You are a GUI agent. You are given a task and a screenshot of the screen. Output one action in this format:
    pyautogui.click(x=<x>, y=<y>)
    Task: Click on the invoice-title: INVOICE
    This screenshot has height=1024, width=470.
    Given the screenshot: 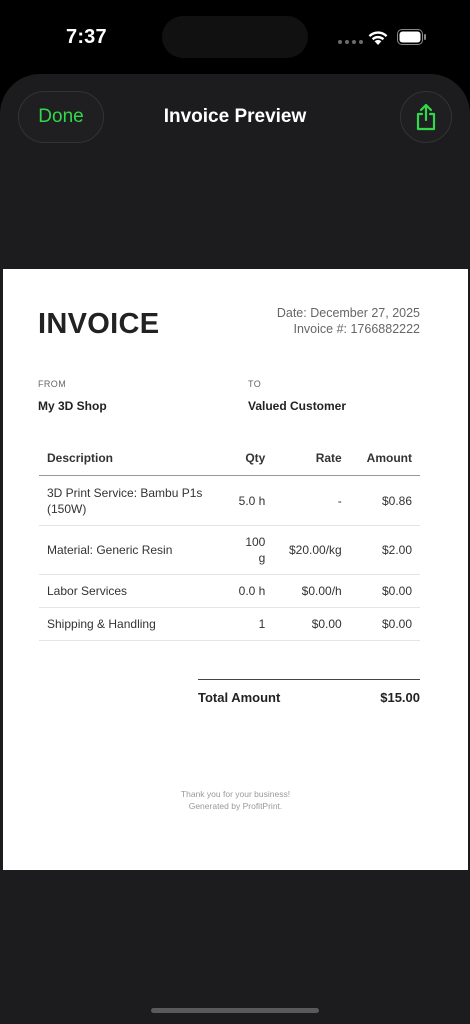 What is the action you would take?
    pyautogui.click(x=99, y=324)
    